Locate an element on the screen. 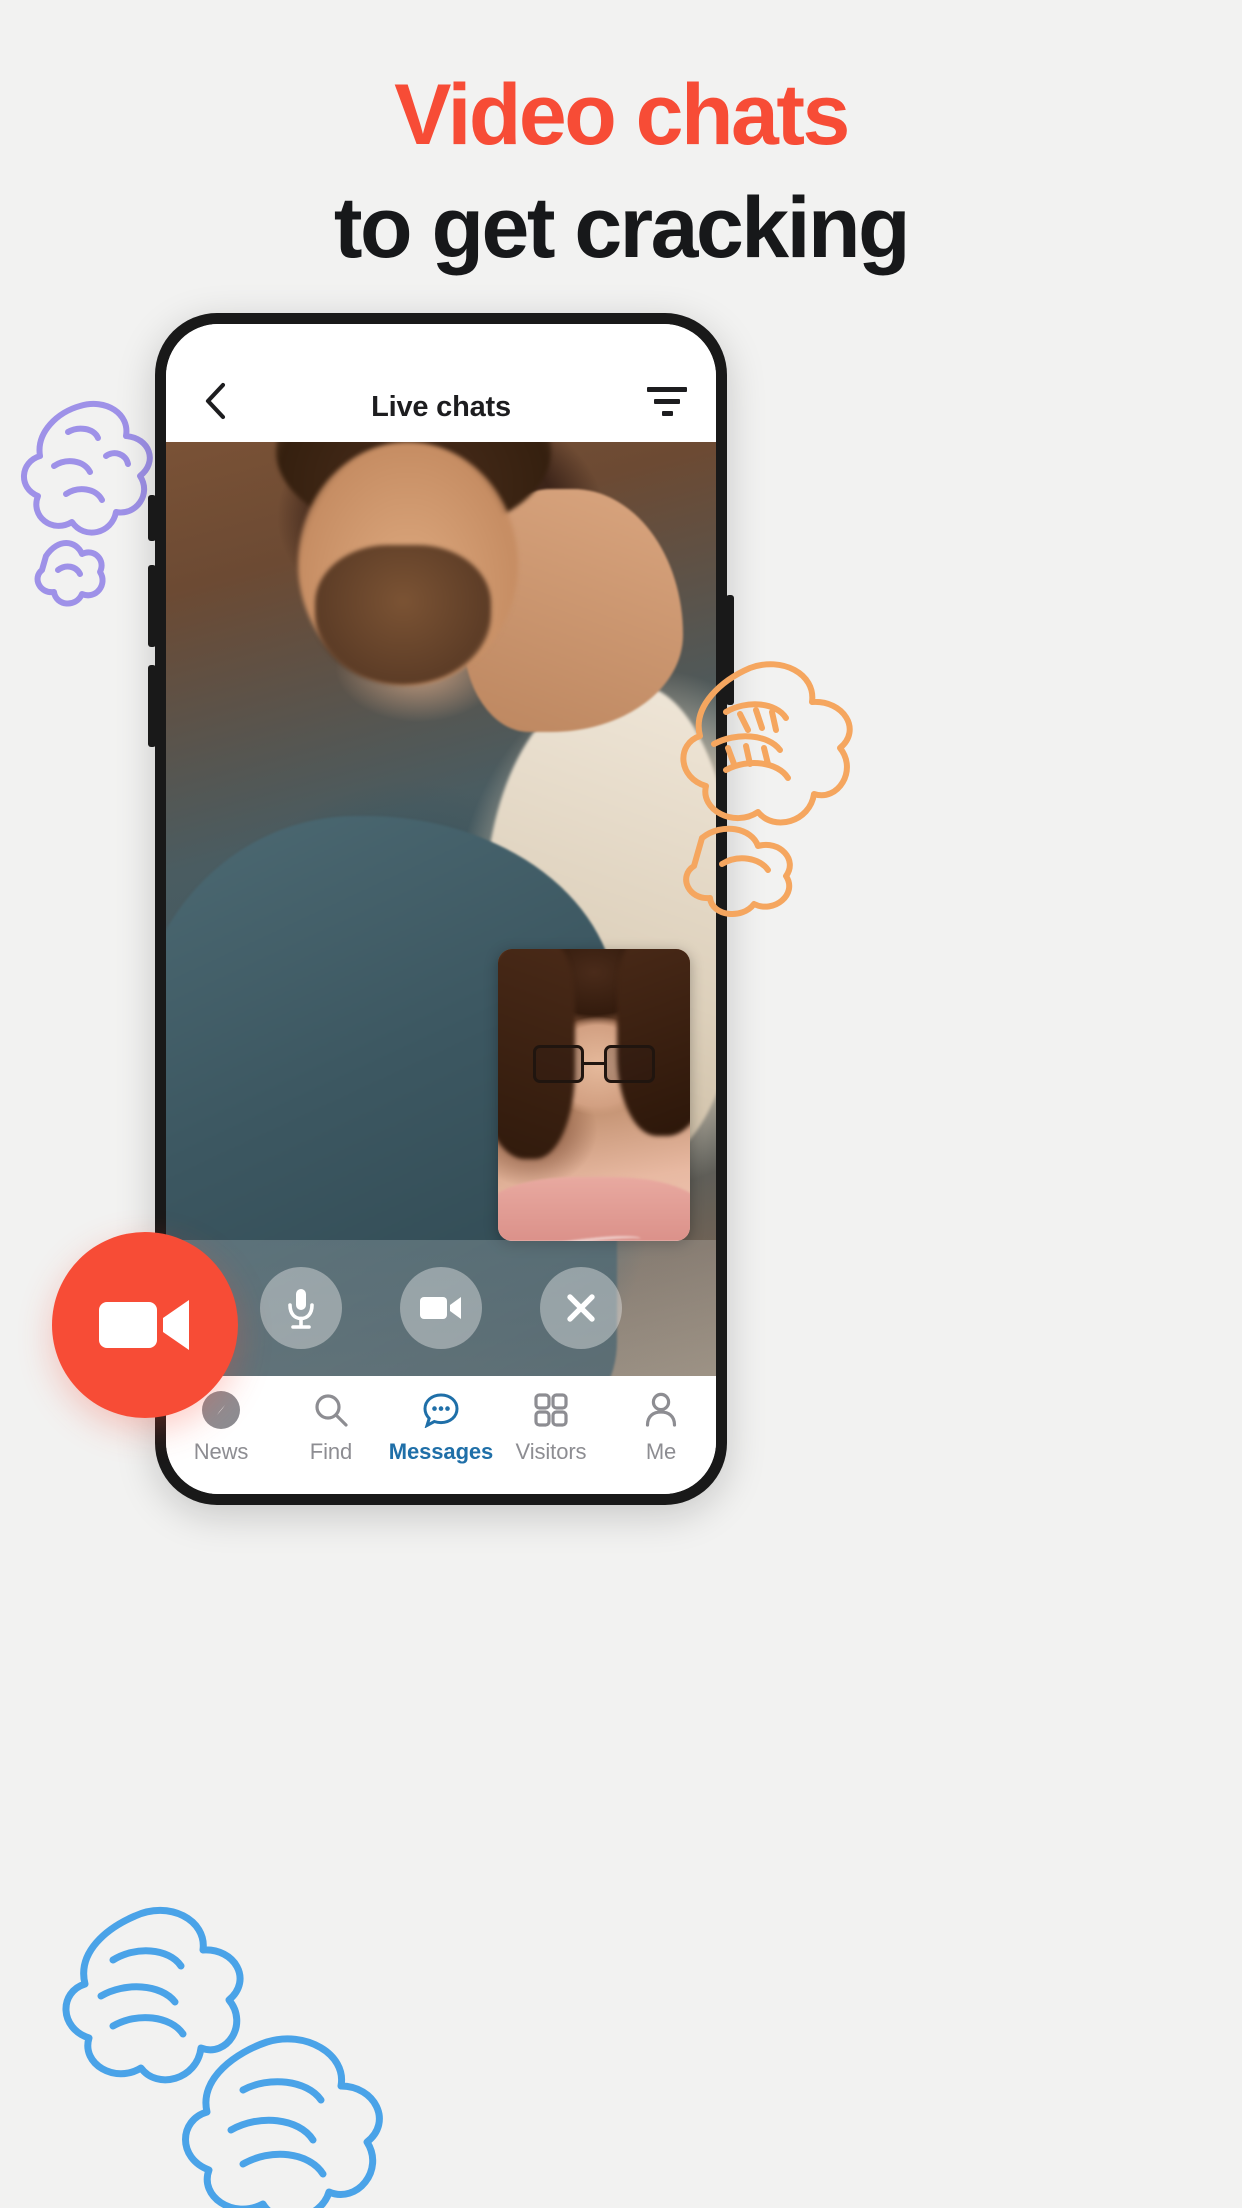 This screenshot has height=2208, width=1242. back-button is located at coordinates (215, 401).